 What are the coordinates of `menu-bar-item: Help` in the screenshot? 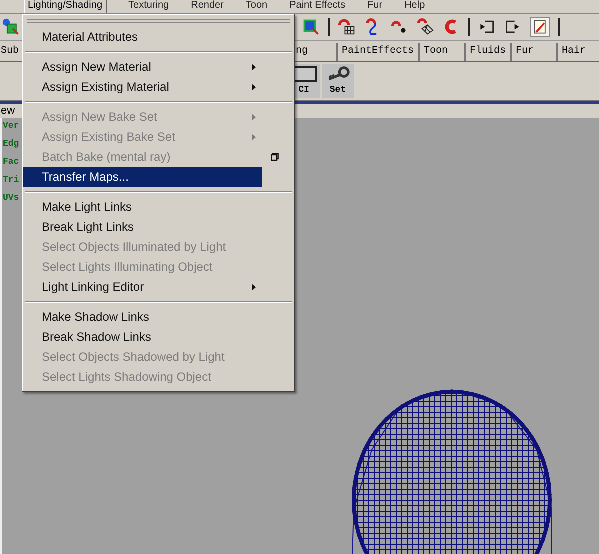 It's located at (415, 6).